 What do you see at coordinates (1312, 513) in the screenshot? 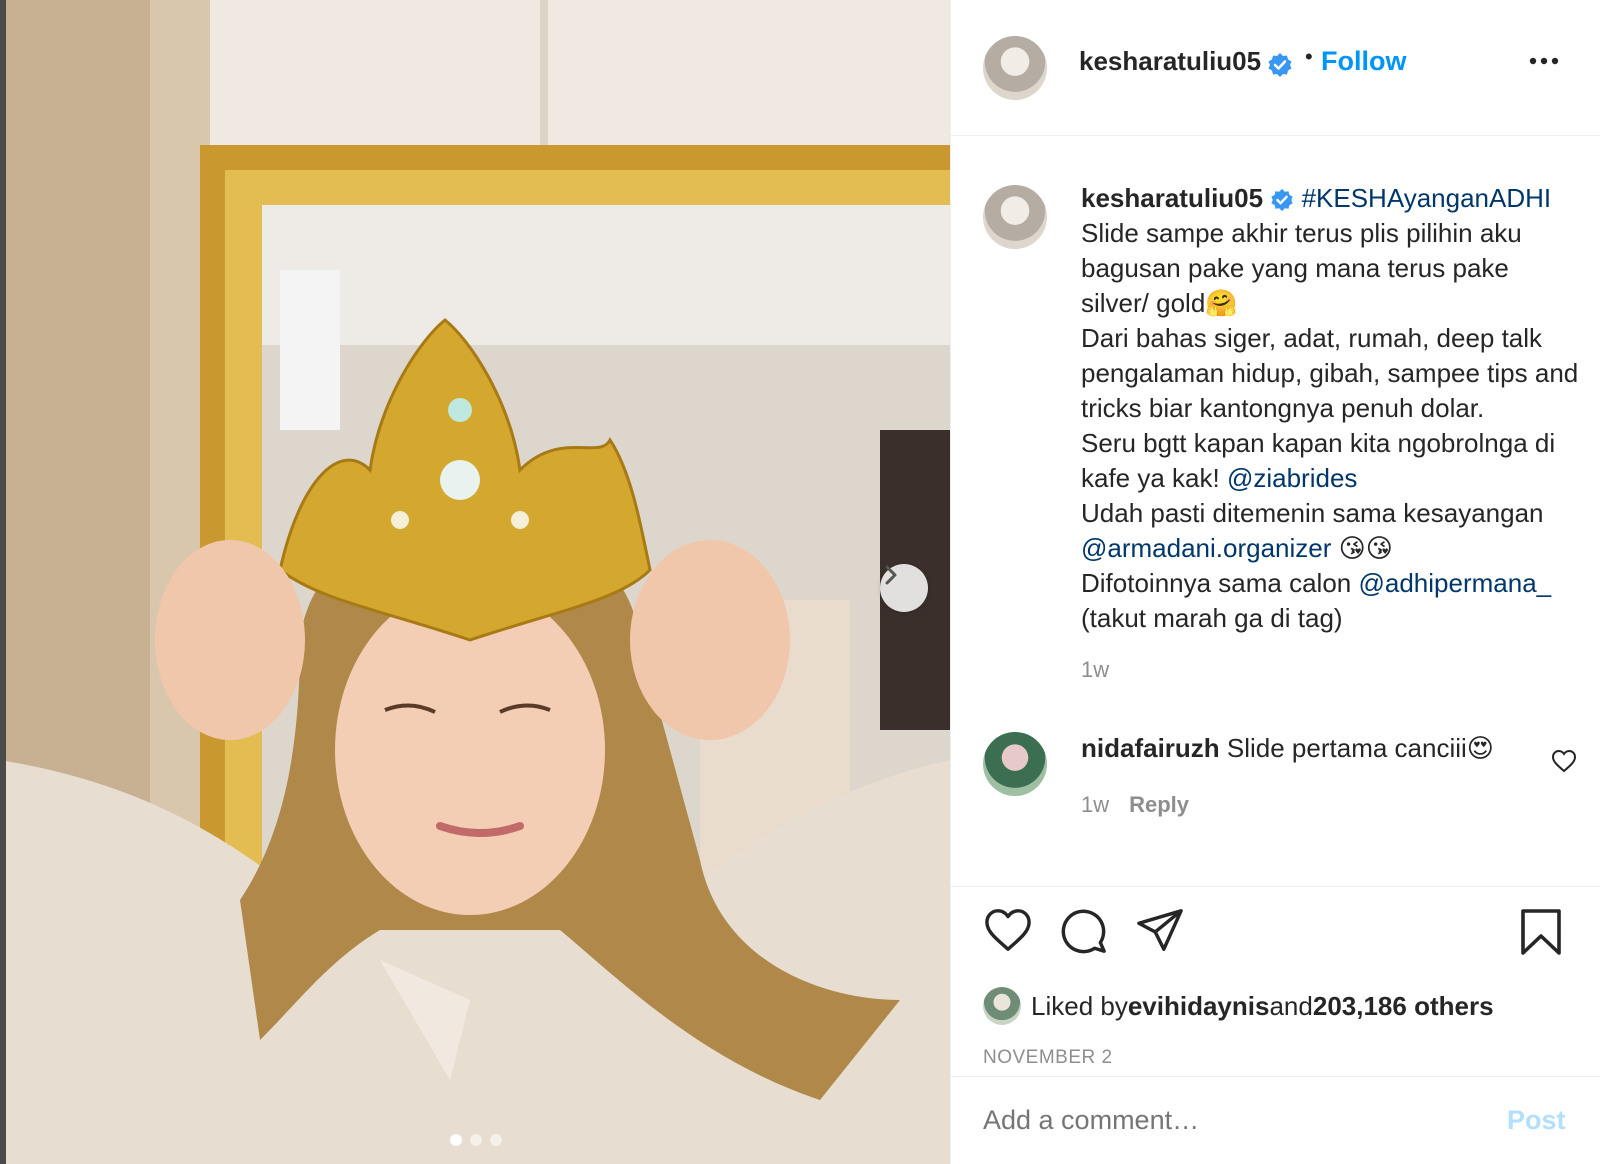
I see `caption-text-4: Udah pasti ditemenin sama kesayangan` at bounding box center [1312, 513].